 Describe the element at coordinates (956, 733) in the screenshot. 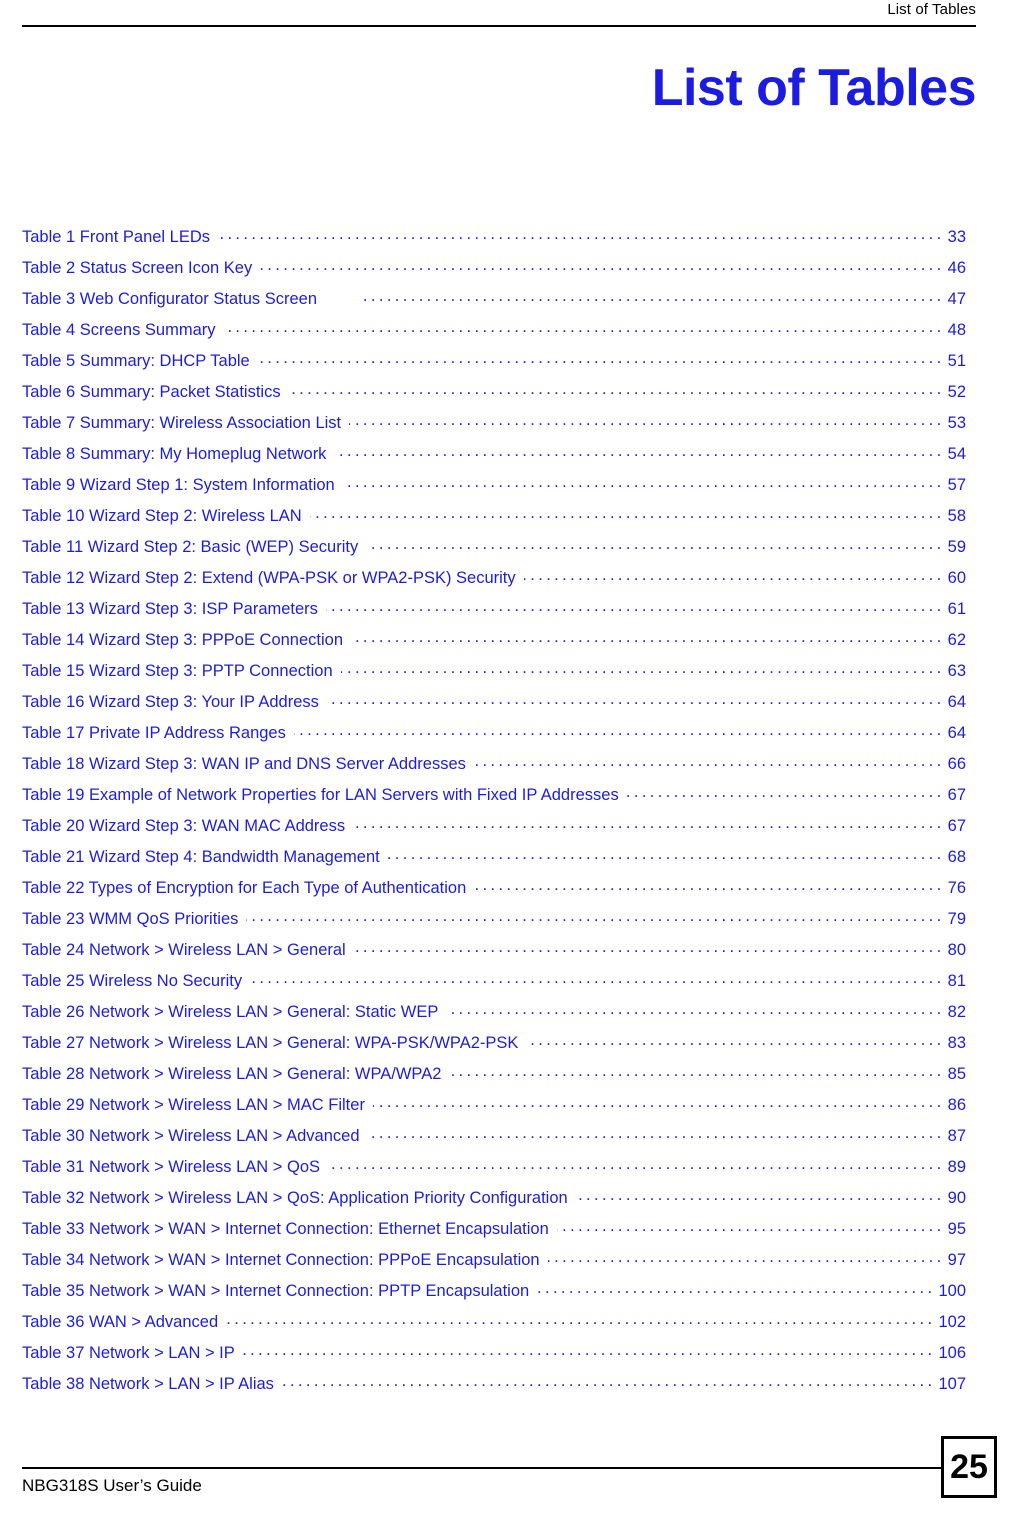

I see `toc-entry-page-number: 64` at that location.